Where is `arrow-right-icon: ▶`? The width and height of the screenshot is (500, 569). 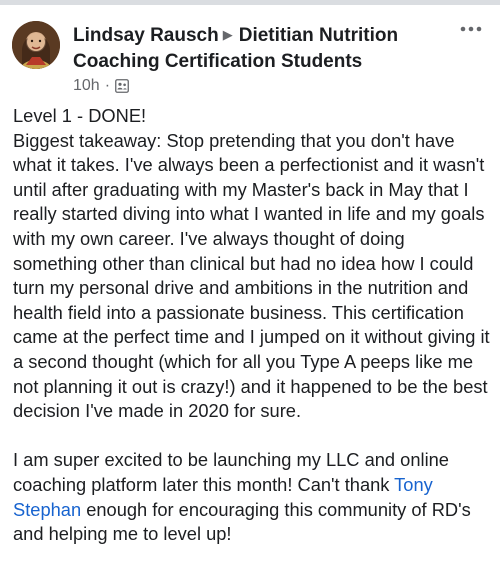
arrow-right-icon: ▶ is located at coordinates (227, 34).